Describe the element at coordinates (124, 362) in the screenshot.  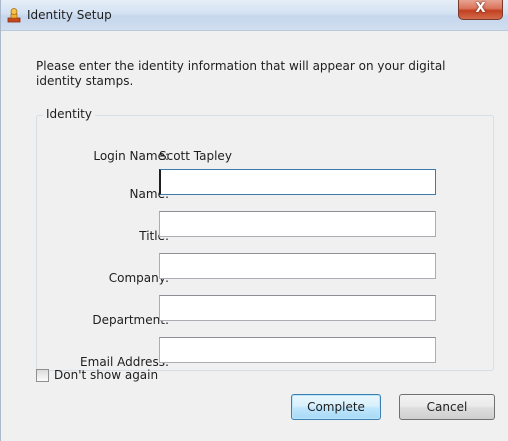
I see `email-address-label: Email Address:` at that location.